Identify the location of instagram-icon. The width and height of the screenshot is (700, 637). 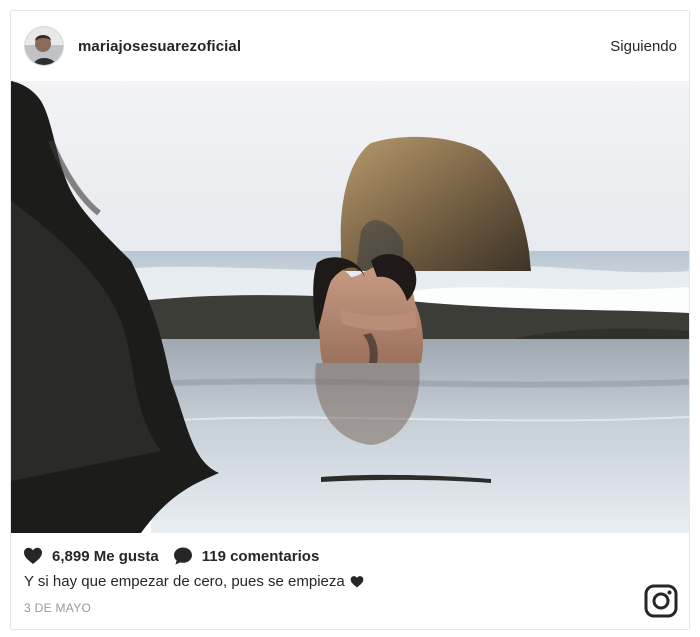
(661, 601).